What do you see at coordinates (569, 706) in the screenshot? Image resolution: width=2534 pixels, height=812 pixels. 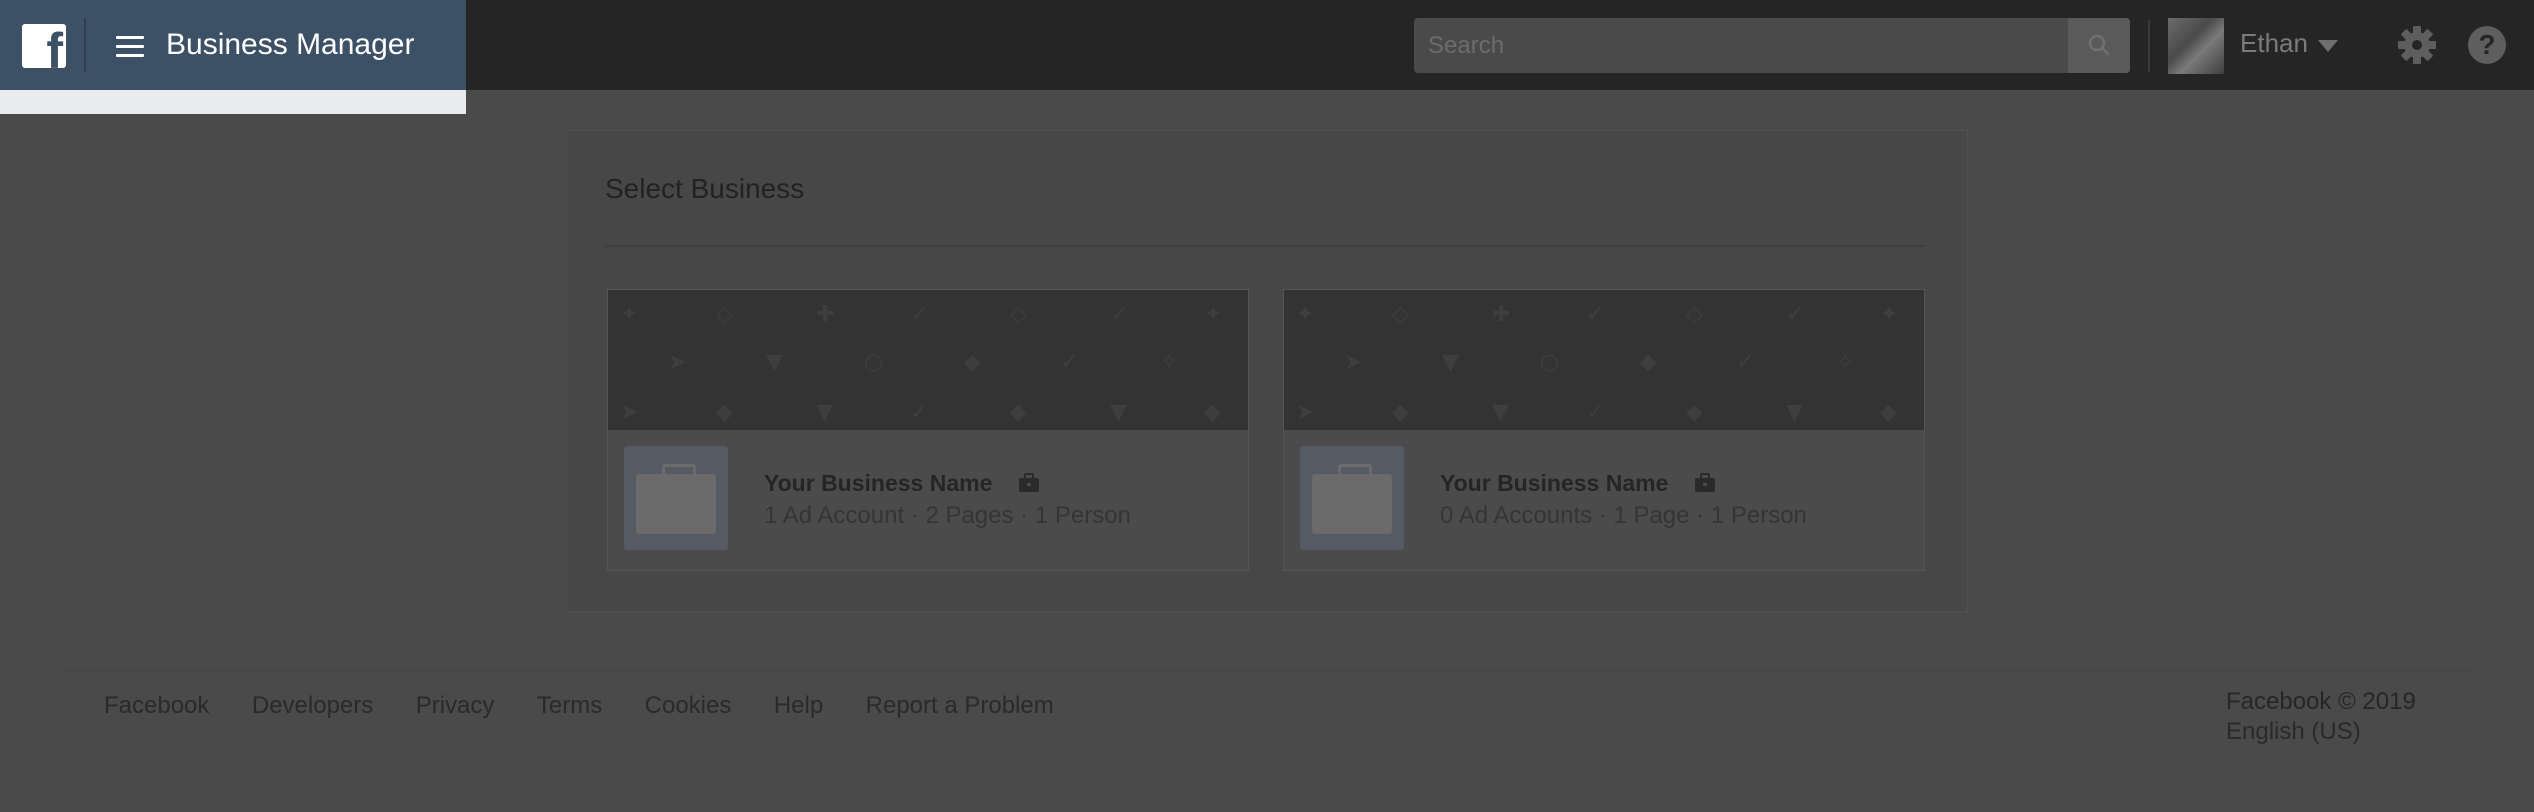 I see `footer-link-terms: Terms` at bounding box center [569, 706].